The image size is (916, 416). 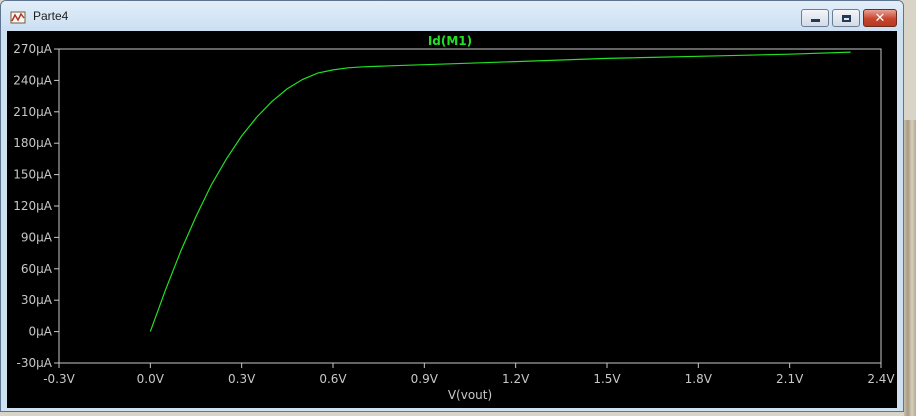 I want to click on desktop-background, so click(x=910, y=268).